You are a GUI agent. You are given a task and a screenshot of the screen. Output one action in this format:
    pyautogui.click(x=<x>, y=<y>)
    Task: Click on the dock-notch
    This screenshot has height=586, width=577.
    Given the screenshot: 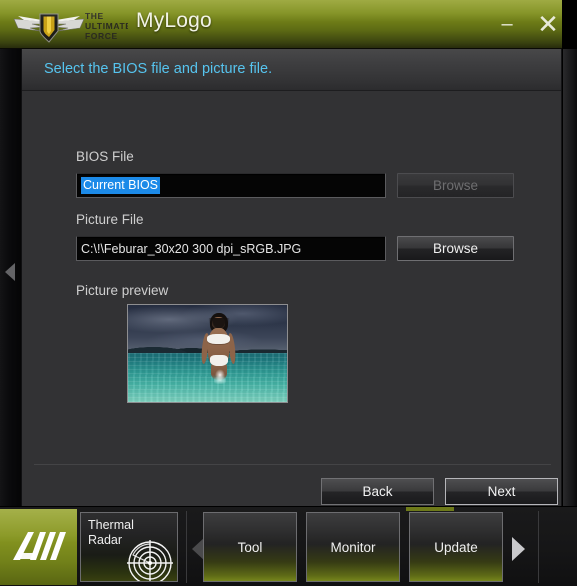 What is the action you would take?
    pyautogui.click(x=430, y=509)
    